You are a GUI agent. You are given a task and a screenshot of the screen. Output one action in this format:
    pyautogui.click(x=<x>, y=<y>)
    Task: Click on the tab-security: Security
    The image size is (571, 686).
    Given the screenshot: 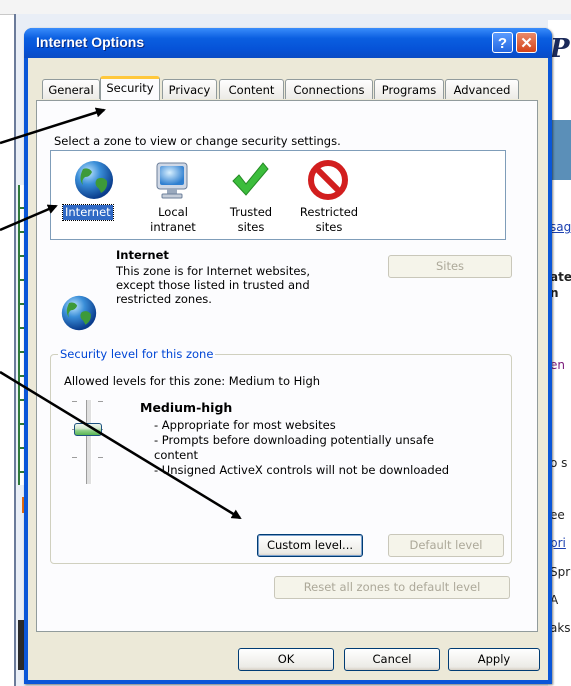 What is the action you would take?
    pyautogui.click(x=130, y=88)
    